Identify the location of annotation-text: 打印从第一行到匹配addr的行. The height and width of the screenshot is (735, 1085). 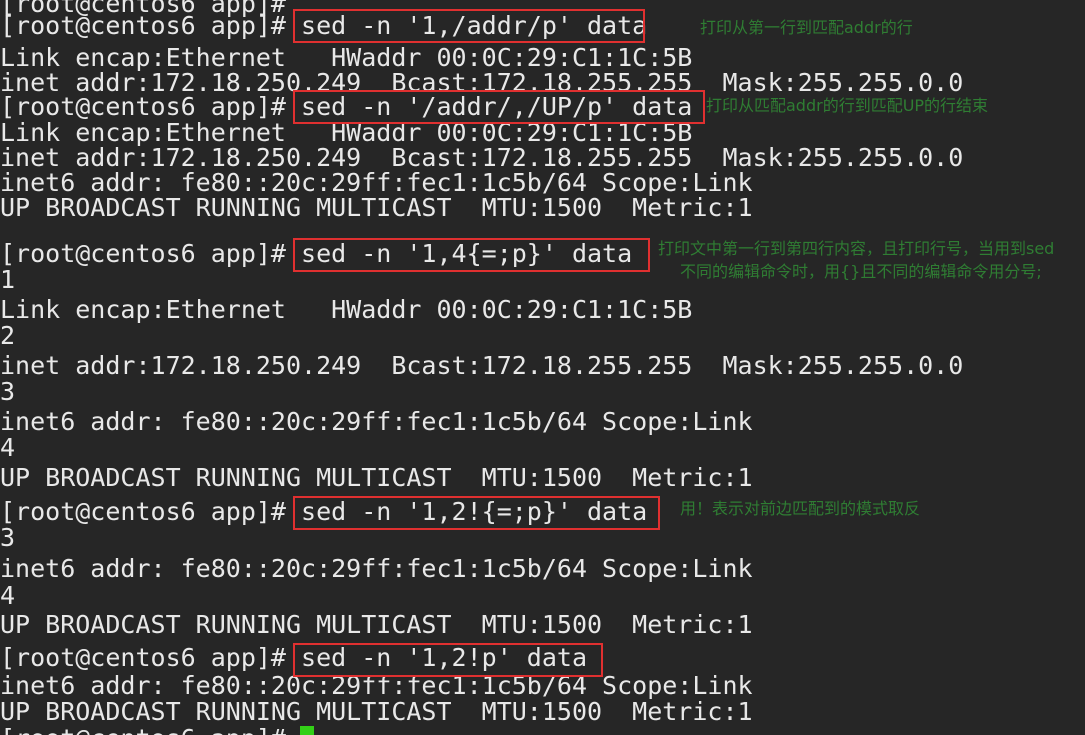
(806, 27).